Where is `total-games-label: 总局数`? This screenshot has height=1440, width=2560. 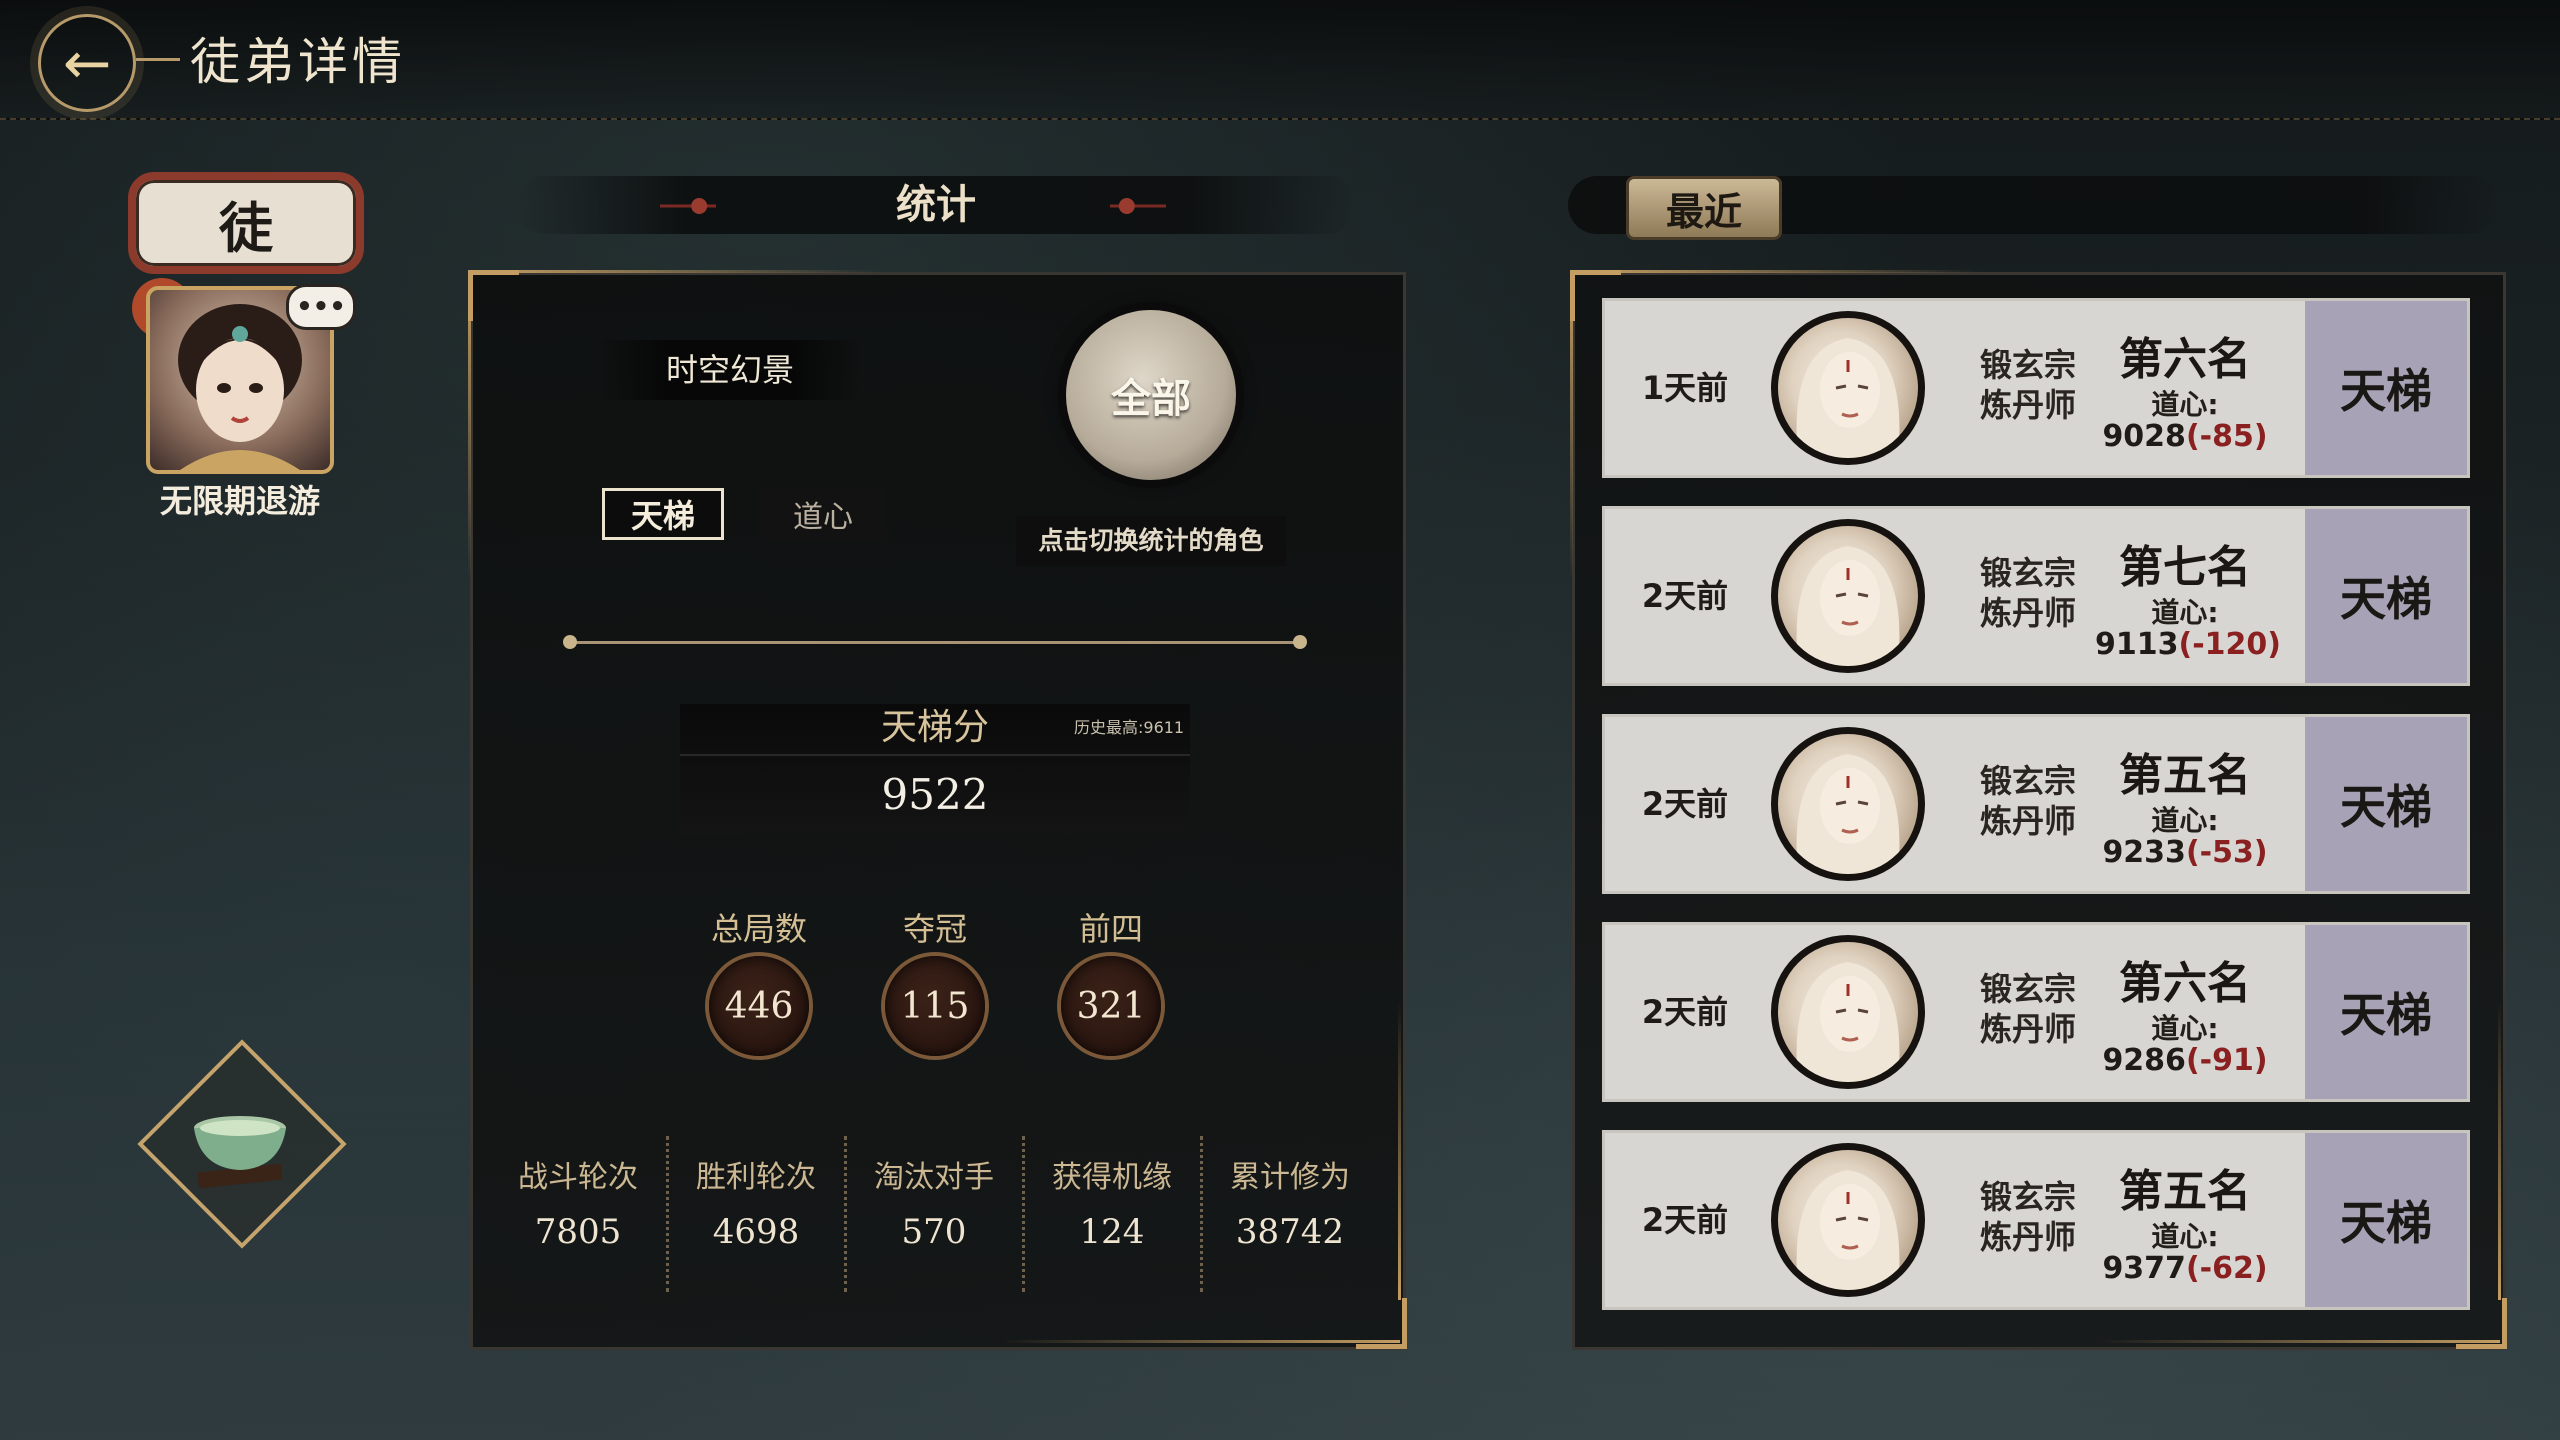
total-games-label: 总局数 is located at coordinates (758, 929).